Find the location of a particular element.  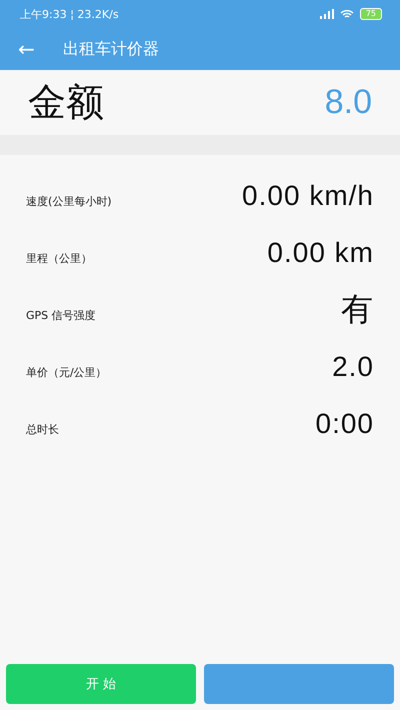

row-label: 速度(公里每小时) is located at coordinates (69, 201).